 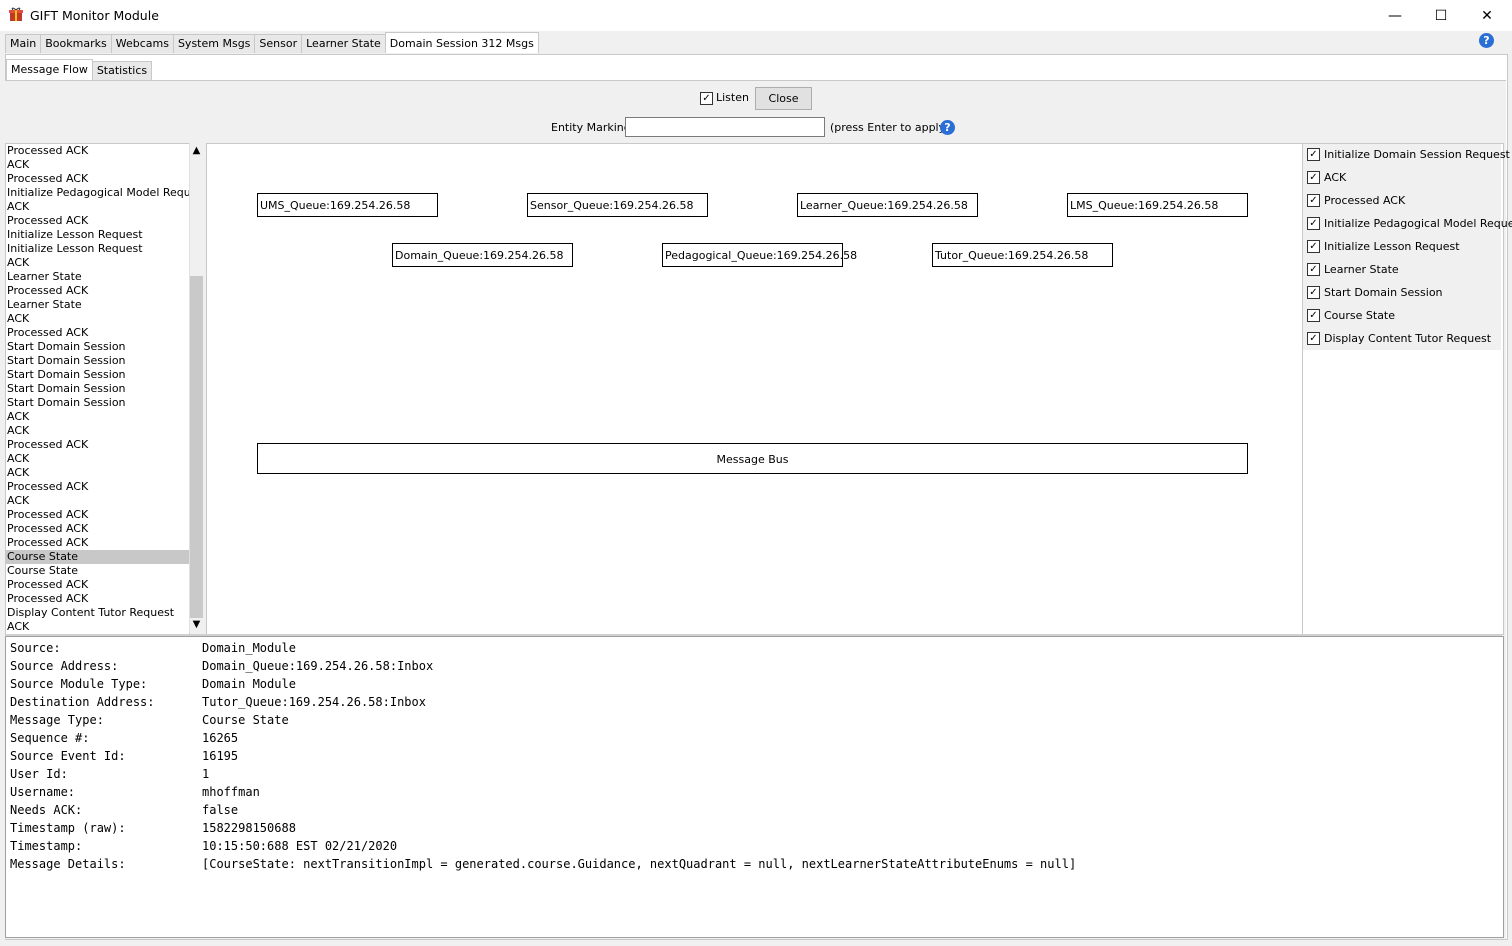 What do you see at coordinates (1408, 338) in the screenshot?
I see `filter-label: Display Content Tutor Request` at bounding box center [1408, 338].